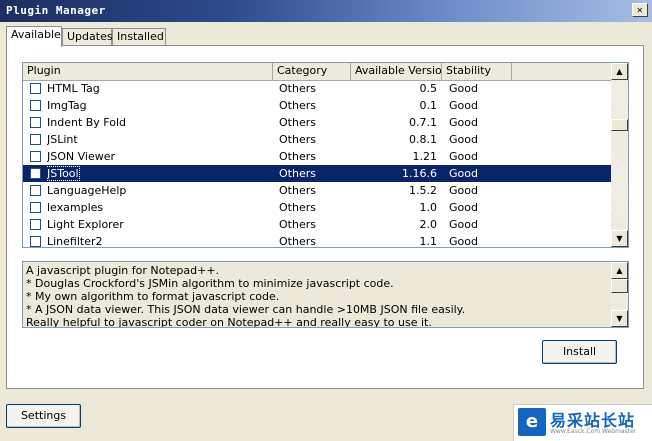 This screenshot has height=441, width=652. Describe the element at coordinates (87, 122) in the screenshot. I see `plugin-name-text: Indent By Fold` at that location.